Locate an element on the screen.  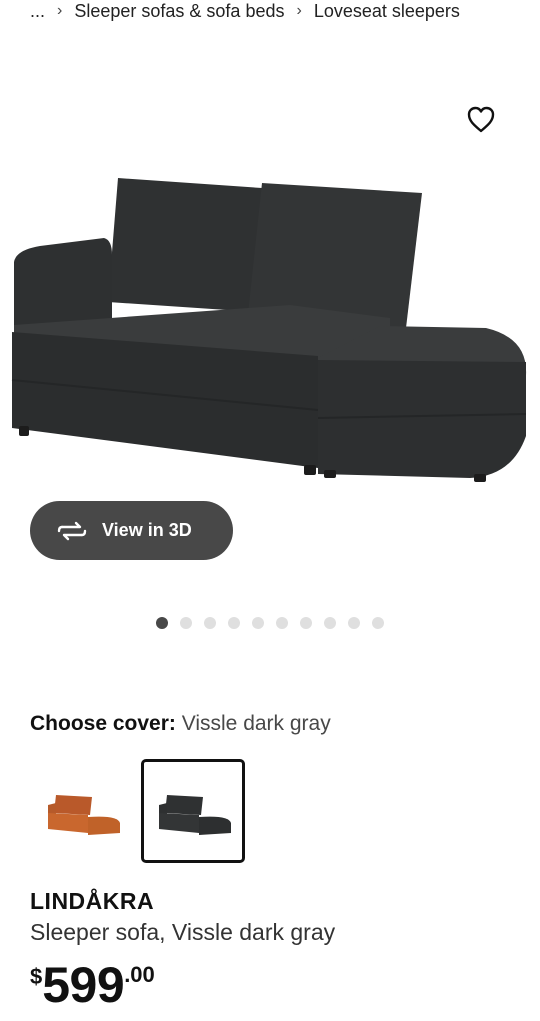
cover-option-orange is located at coordinates (82, 811).